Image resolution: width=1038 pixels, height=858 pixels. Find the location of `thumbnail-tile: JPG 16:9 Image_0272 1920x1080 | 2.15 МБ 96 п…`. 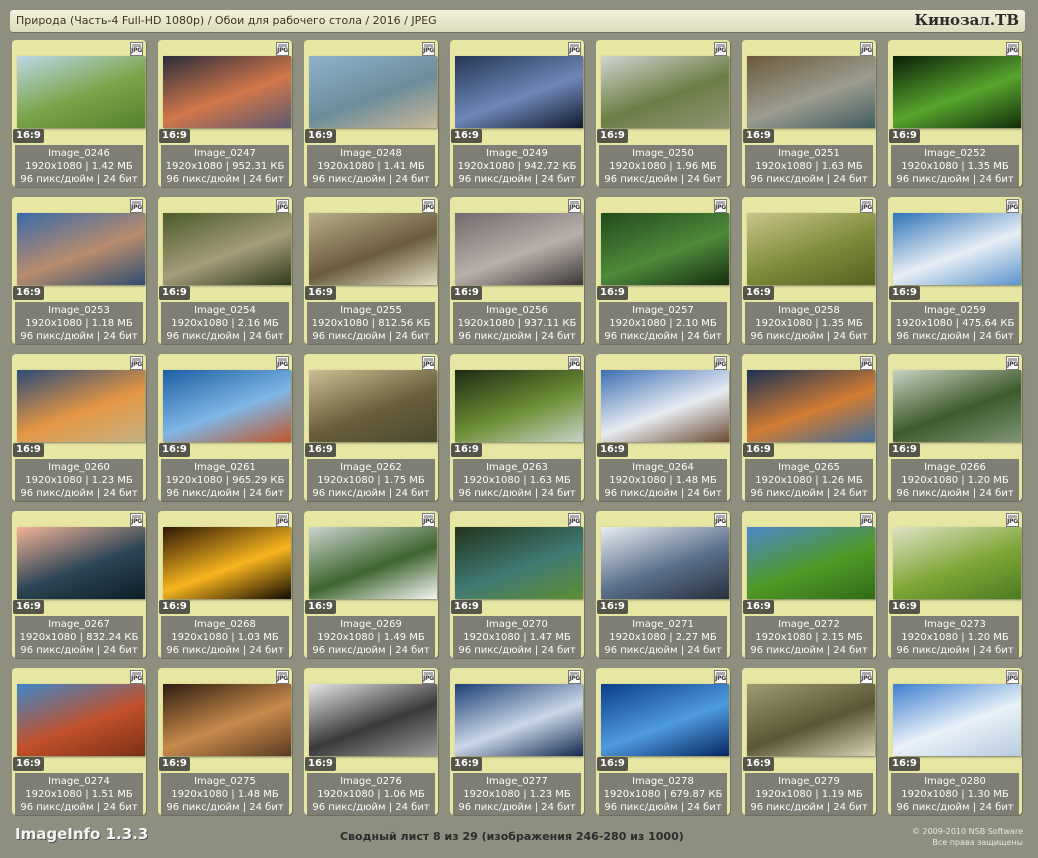

thumbnail-tile: JPG 16:9 Image_0272 1920x1080 | 2.15 МБ 96 п… is located at coordinates (809, 584).